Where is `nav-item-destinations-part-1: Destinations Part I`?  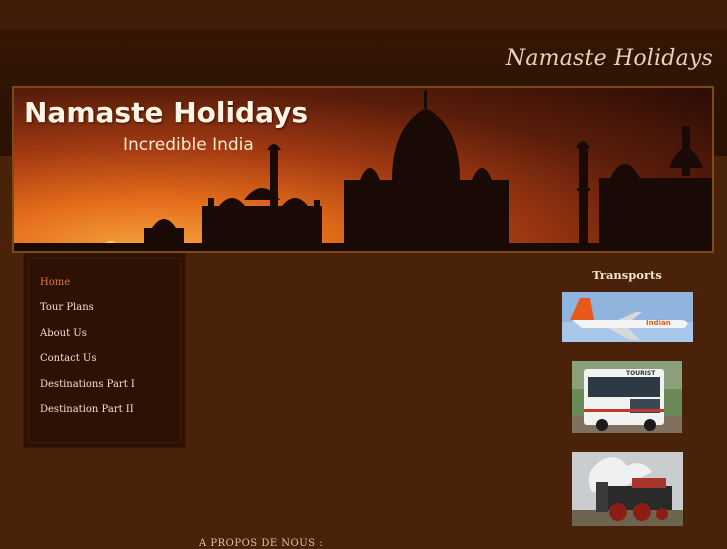
nav-item-destinations-part-1: Destinations Part I is located at coordinates (87, 384).